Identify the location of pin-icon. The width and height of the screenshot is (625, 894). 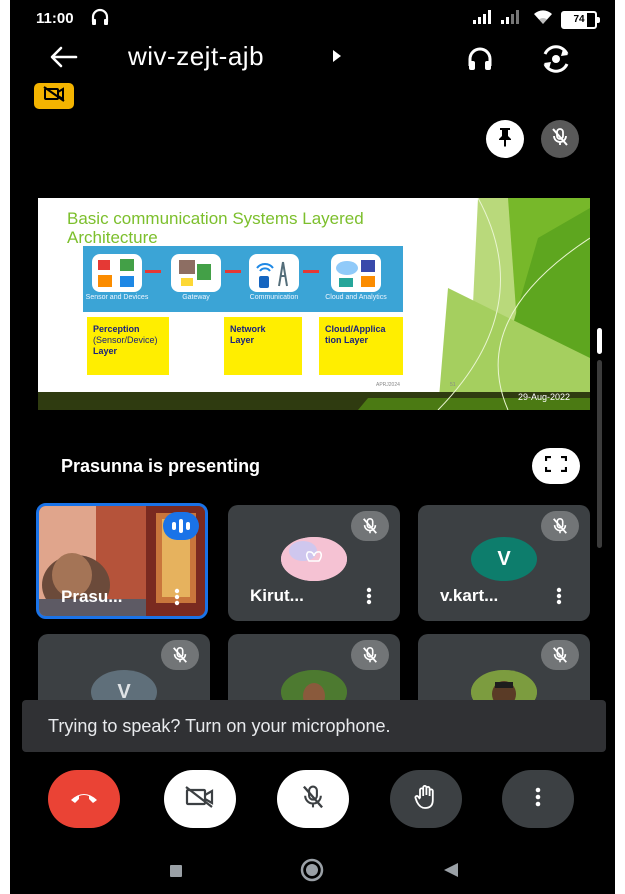
(505, 139).